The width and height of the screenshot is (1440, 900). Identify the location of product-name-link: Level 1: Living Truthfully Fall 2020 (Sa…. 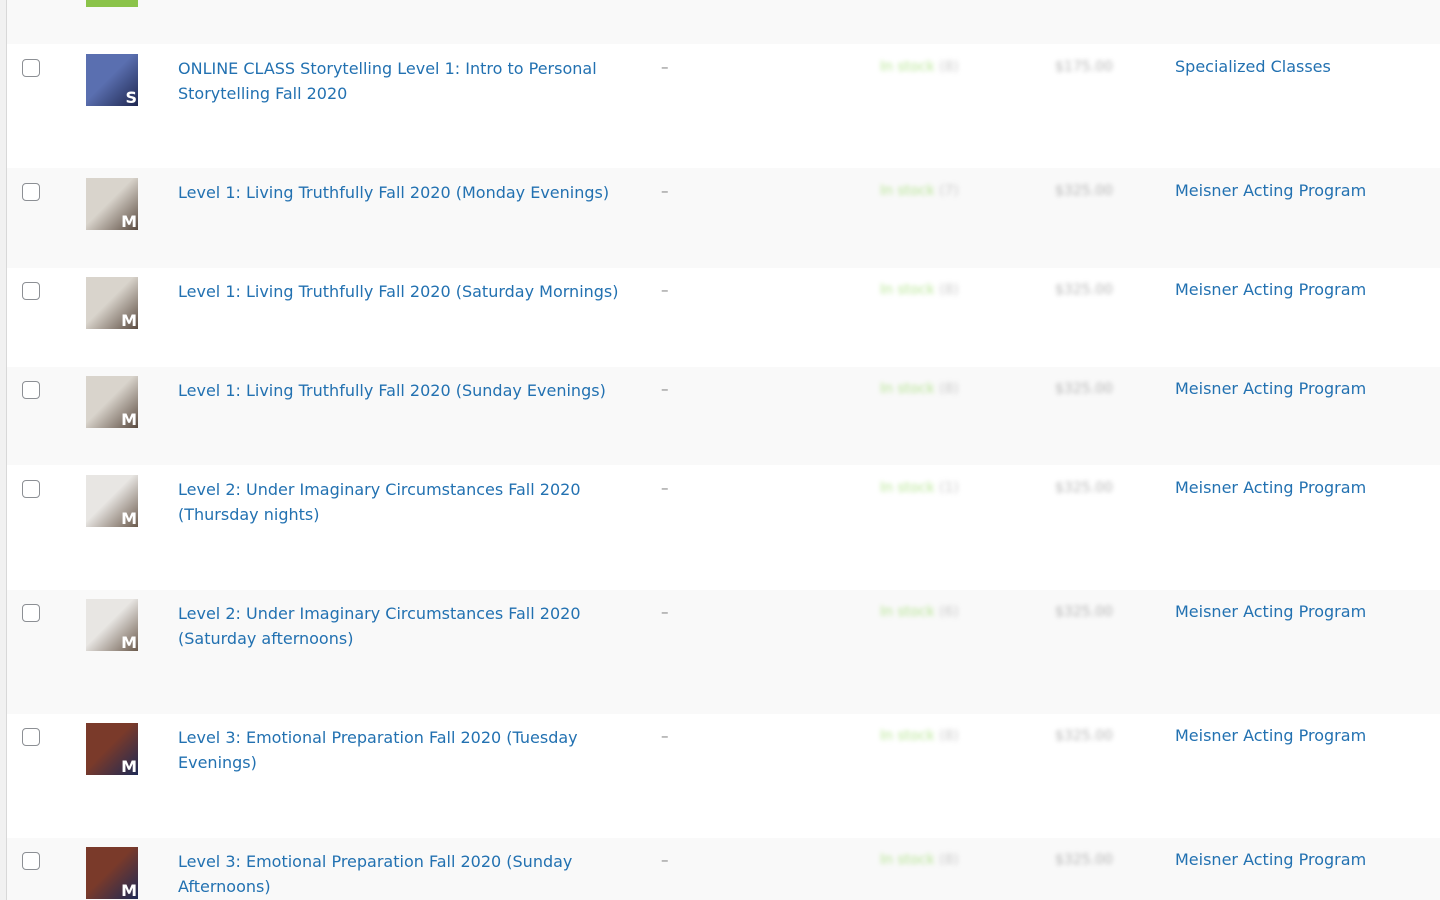
(408, 291).